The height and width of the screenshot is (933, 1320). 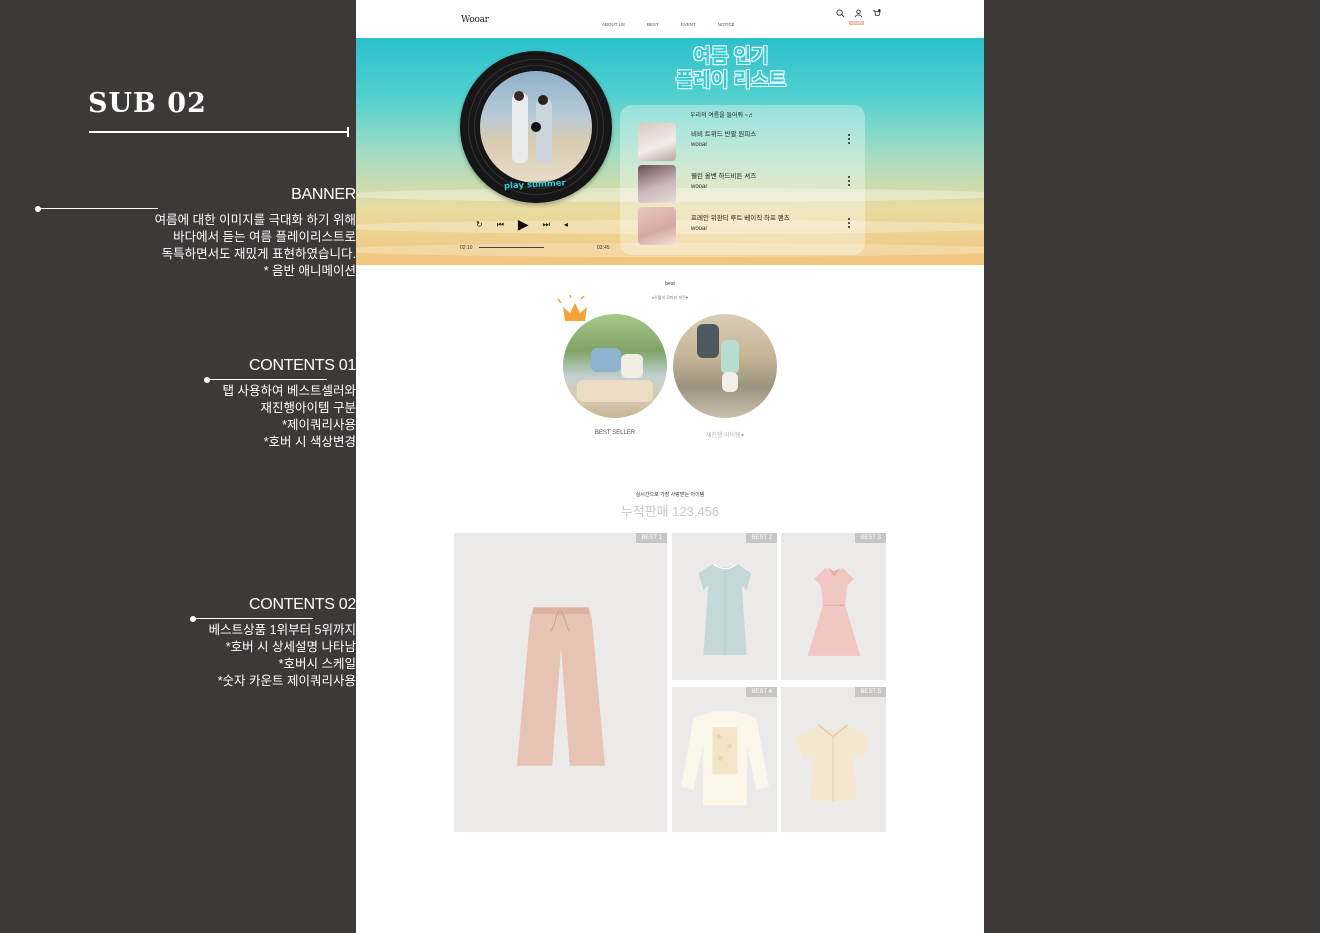 I want to click on playlist-track: 프레인 위판티 루트 베이직 하프 팬츠 wooar, so click(x=748, y=226).